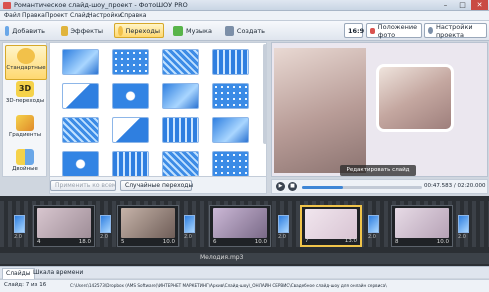  I want to click on project-settings-button: Настройки проекта, so click(455, 31).